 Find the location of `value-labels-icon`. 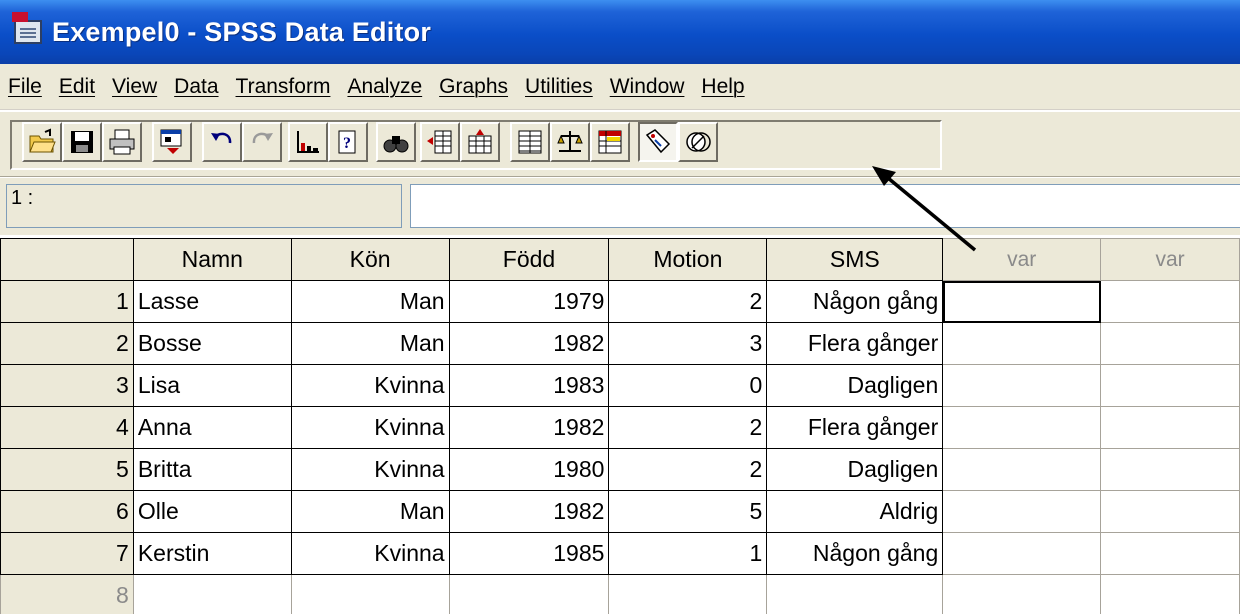

value-labels-icon is located at coordinates (658, 142).